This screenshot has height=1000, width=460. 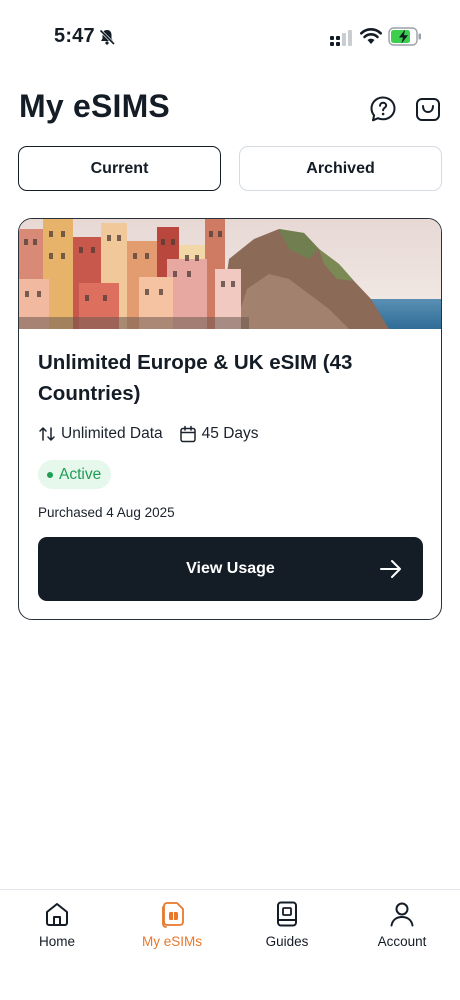 I want to click on destination-photo, so click(x=230, y=274).